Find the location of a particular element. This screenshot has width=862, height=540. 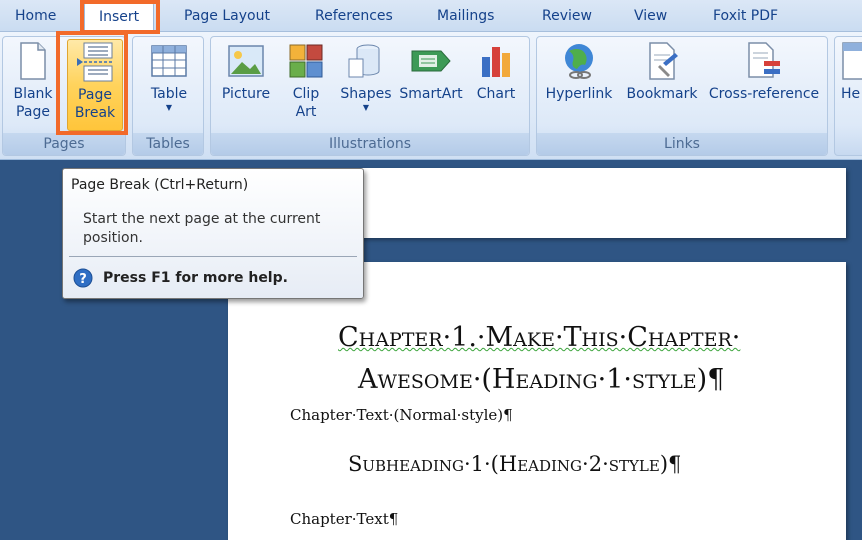

heading1-line2: Awesome·(Heading·1·style)¶ is located at coordinates (541, 379).